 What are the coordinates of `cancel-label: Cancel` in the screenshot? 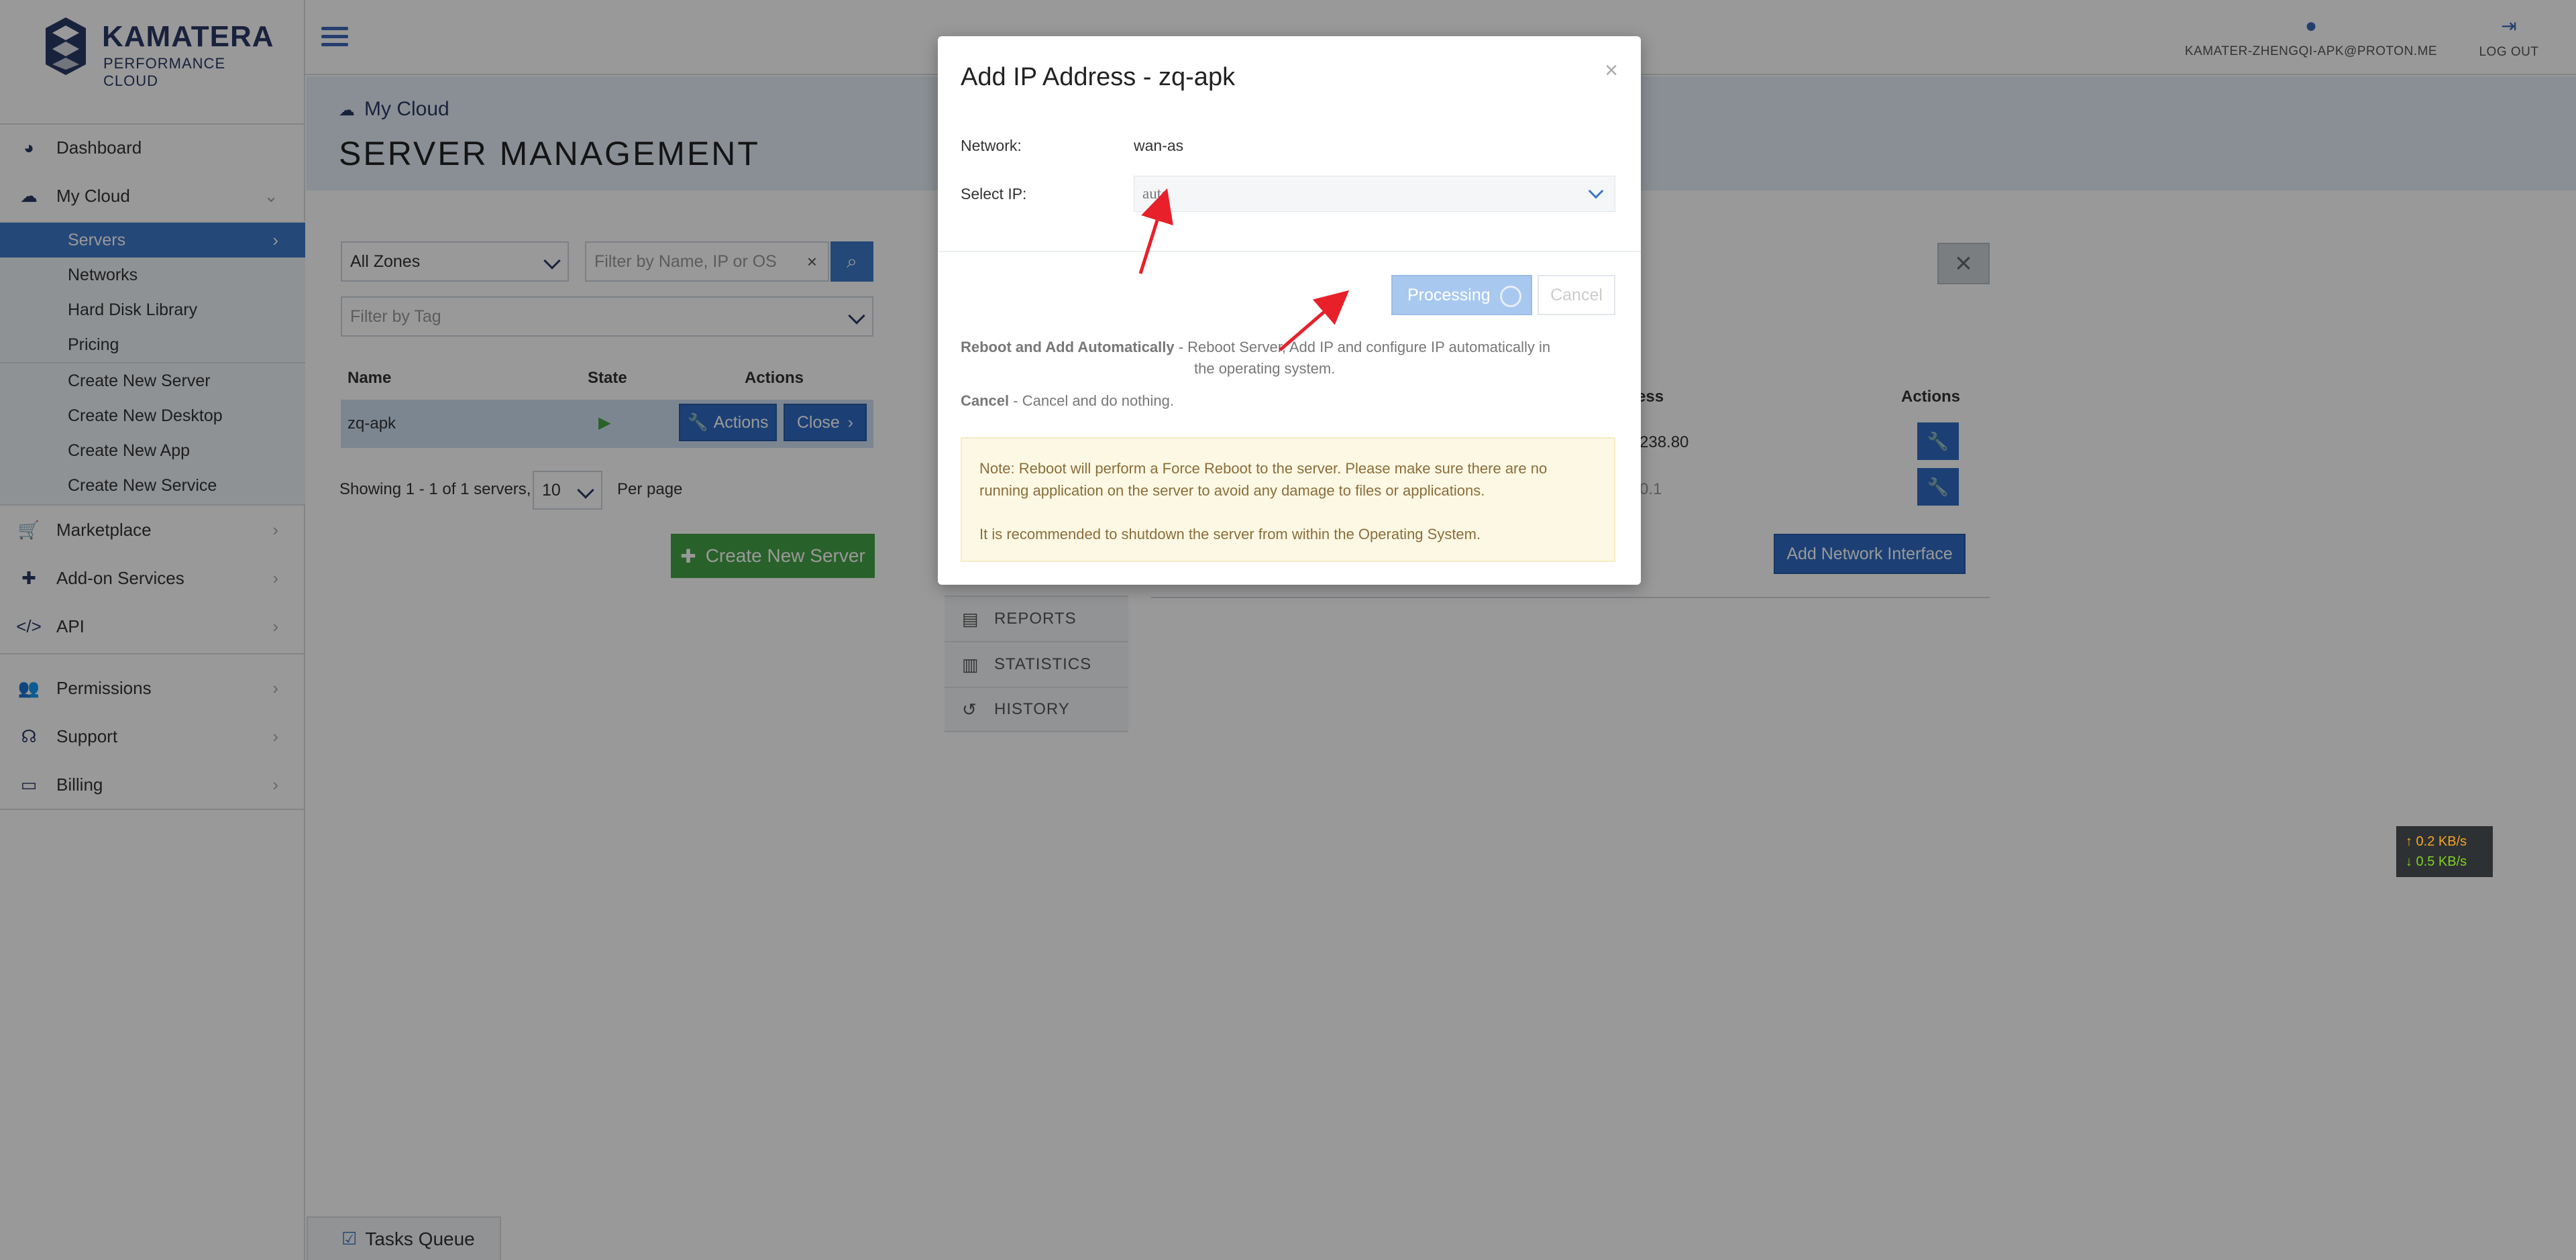 It's located at (1576, 295).